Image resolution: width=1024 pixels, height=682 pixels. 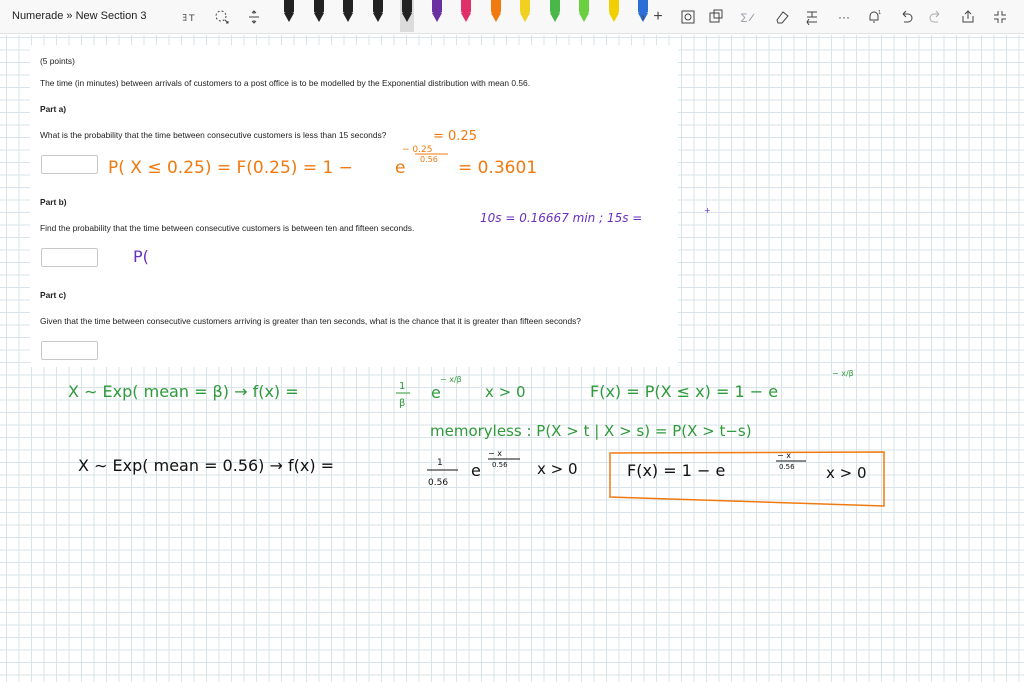 What do you see at coordinates (512, 17) in the screenshot?
I see `toolbar: Numerade » New Section 3 ﾖT › + ∑ ··· 1` at bounding box center [512, 17].